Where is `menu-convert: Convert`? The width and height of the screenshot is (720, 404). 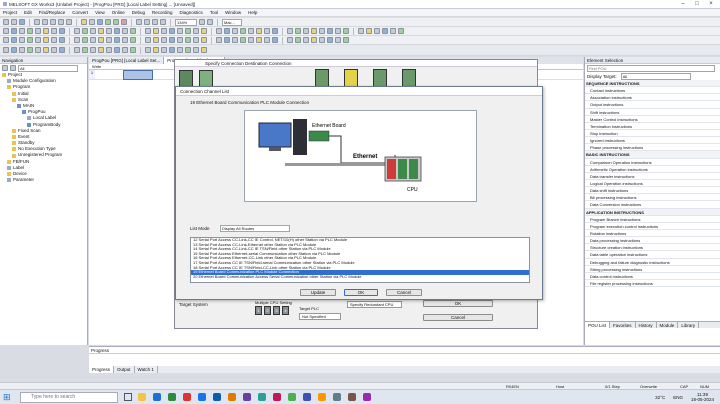 menu-convert: Convert is located at coordinates (80, 12).